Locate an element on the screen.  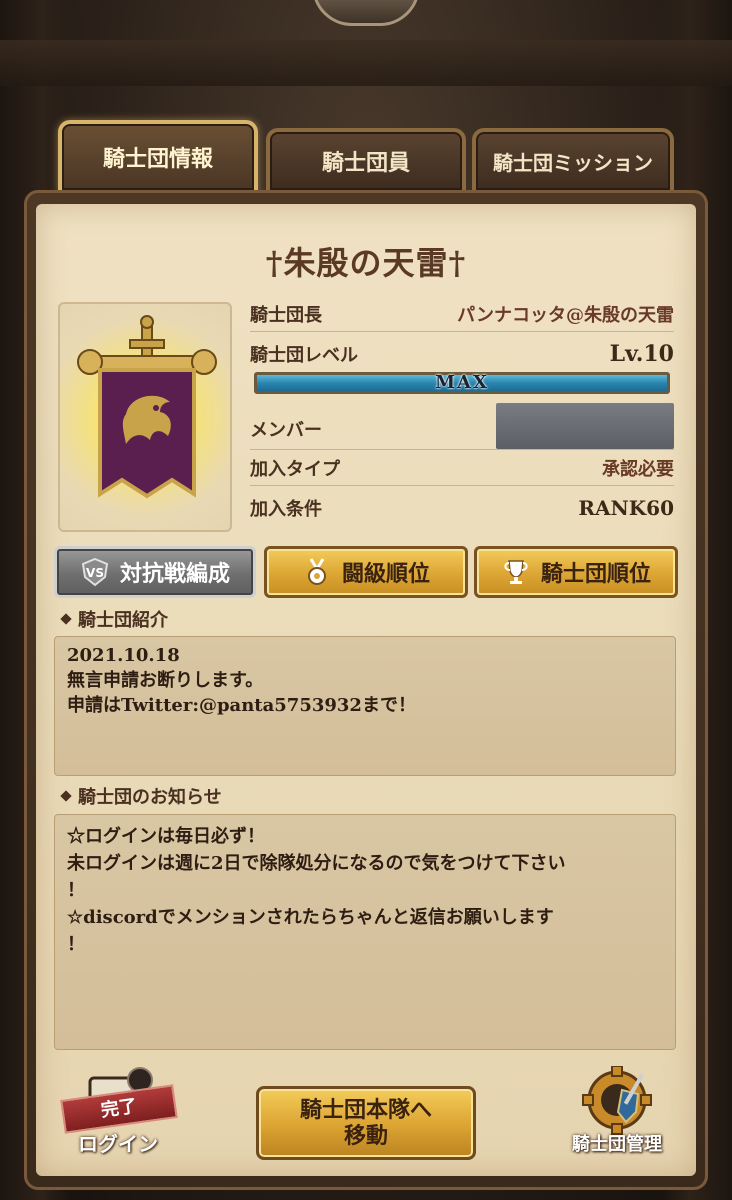
tab-guild-members: 騎士団員 is located at coordinates (366, 161).